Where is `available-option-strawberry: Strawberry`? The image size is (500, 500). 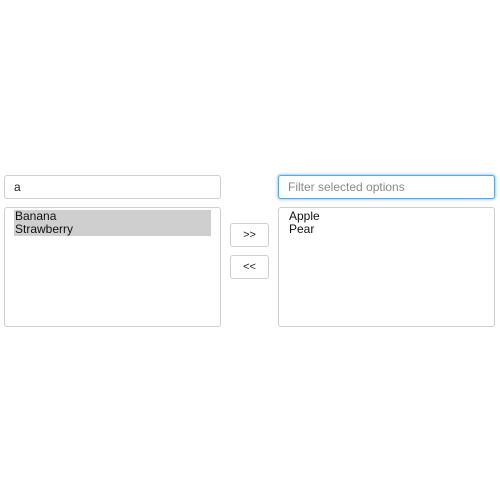 available-option-strawberry: Strawberry is located at coordinates (112, 229).